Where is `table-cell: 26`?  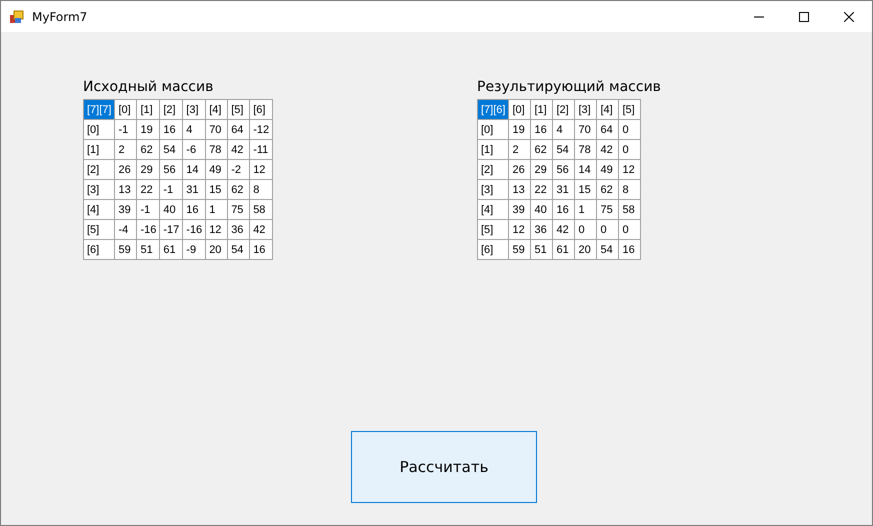 table-cell: 26 is located at coordinates (125, 170).